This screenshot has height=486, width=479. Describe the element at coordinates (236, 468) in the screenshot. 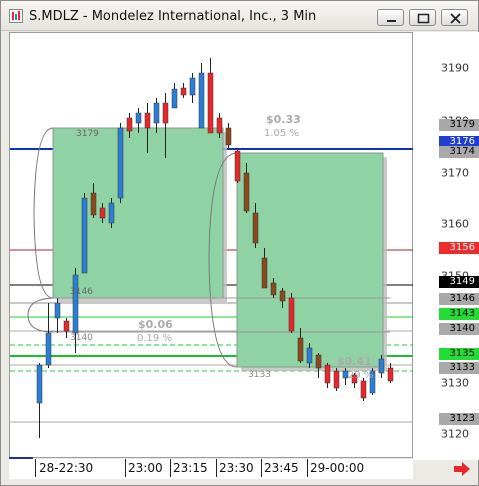

I see `time-label: 23:30` at that location.